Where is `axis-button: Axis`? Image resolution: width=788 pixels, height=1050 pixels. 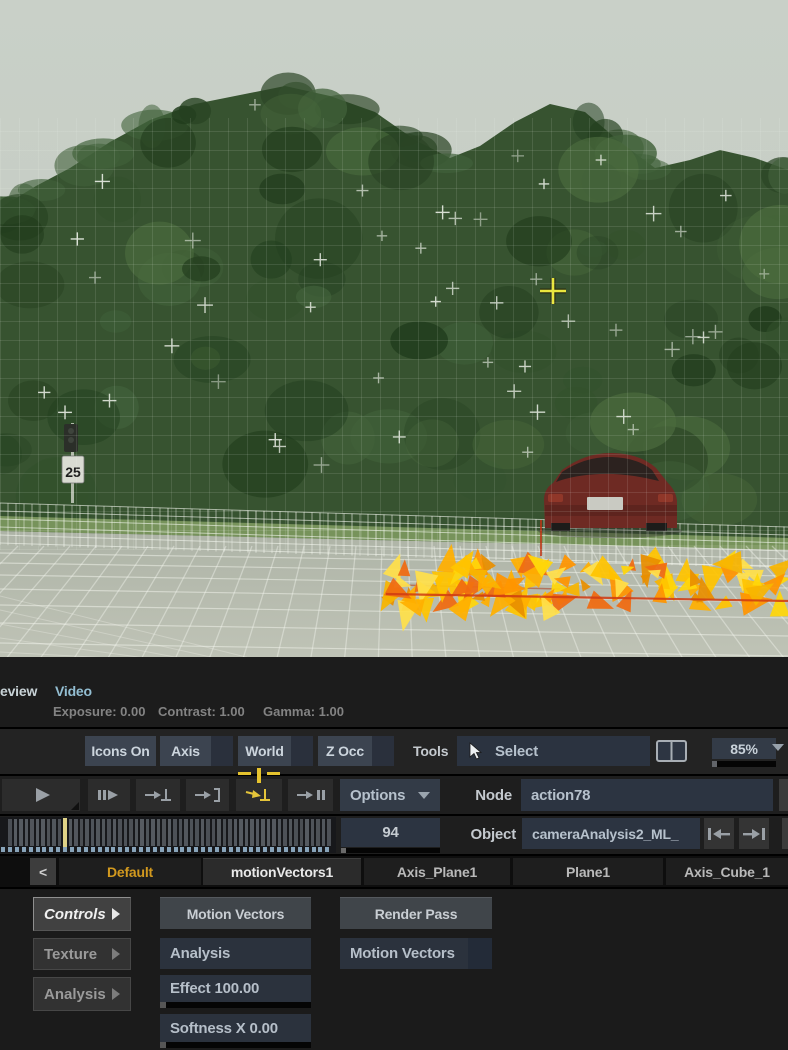 axis-button: Axis is located at coordinates (196, 751).